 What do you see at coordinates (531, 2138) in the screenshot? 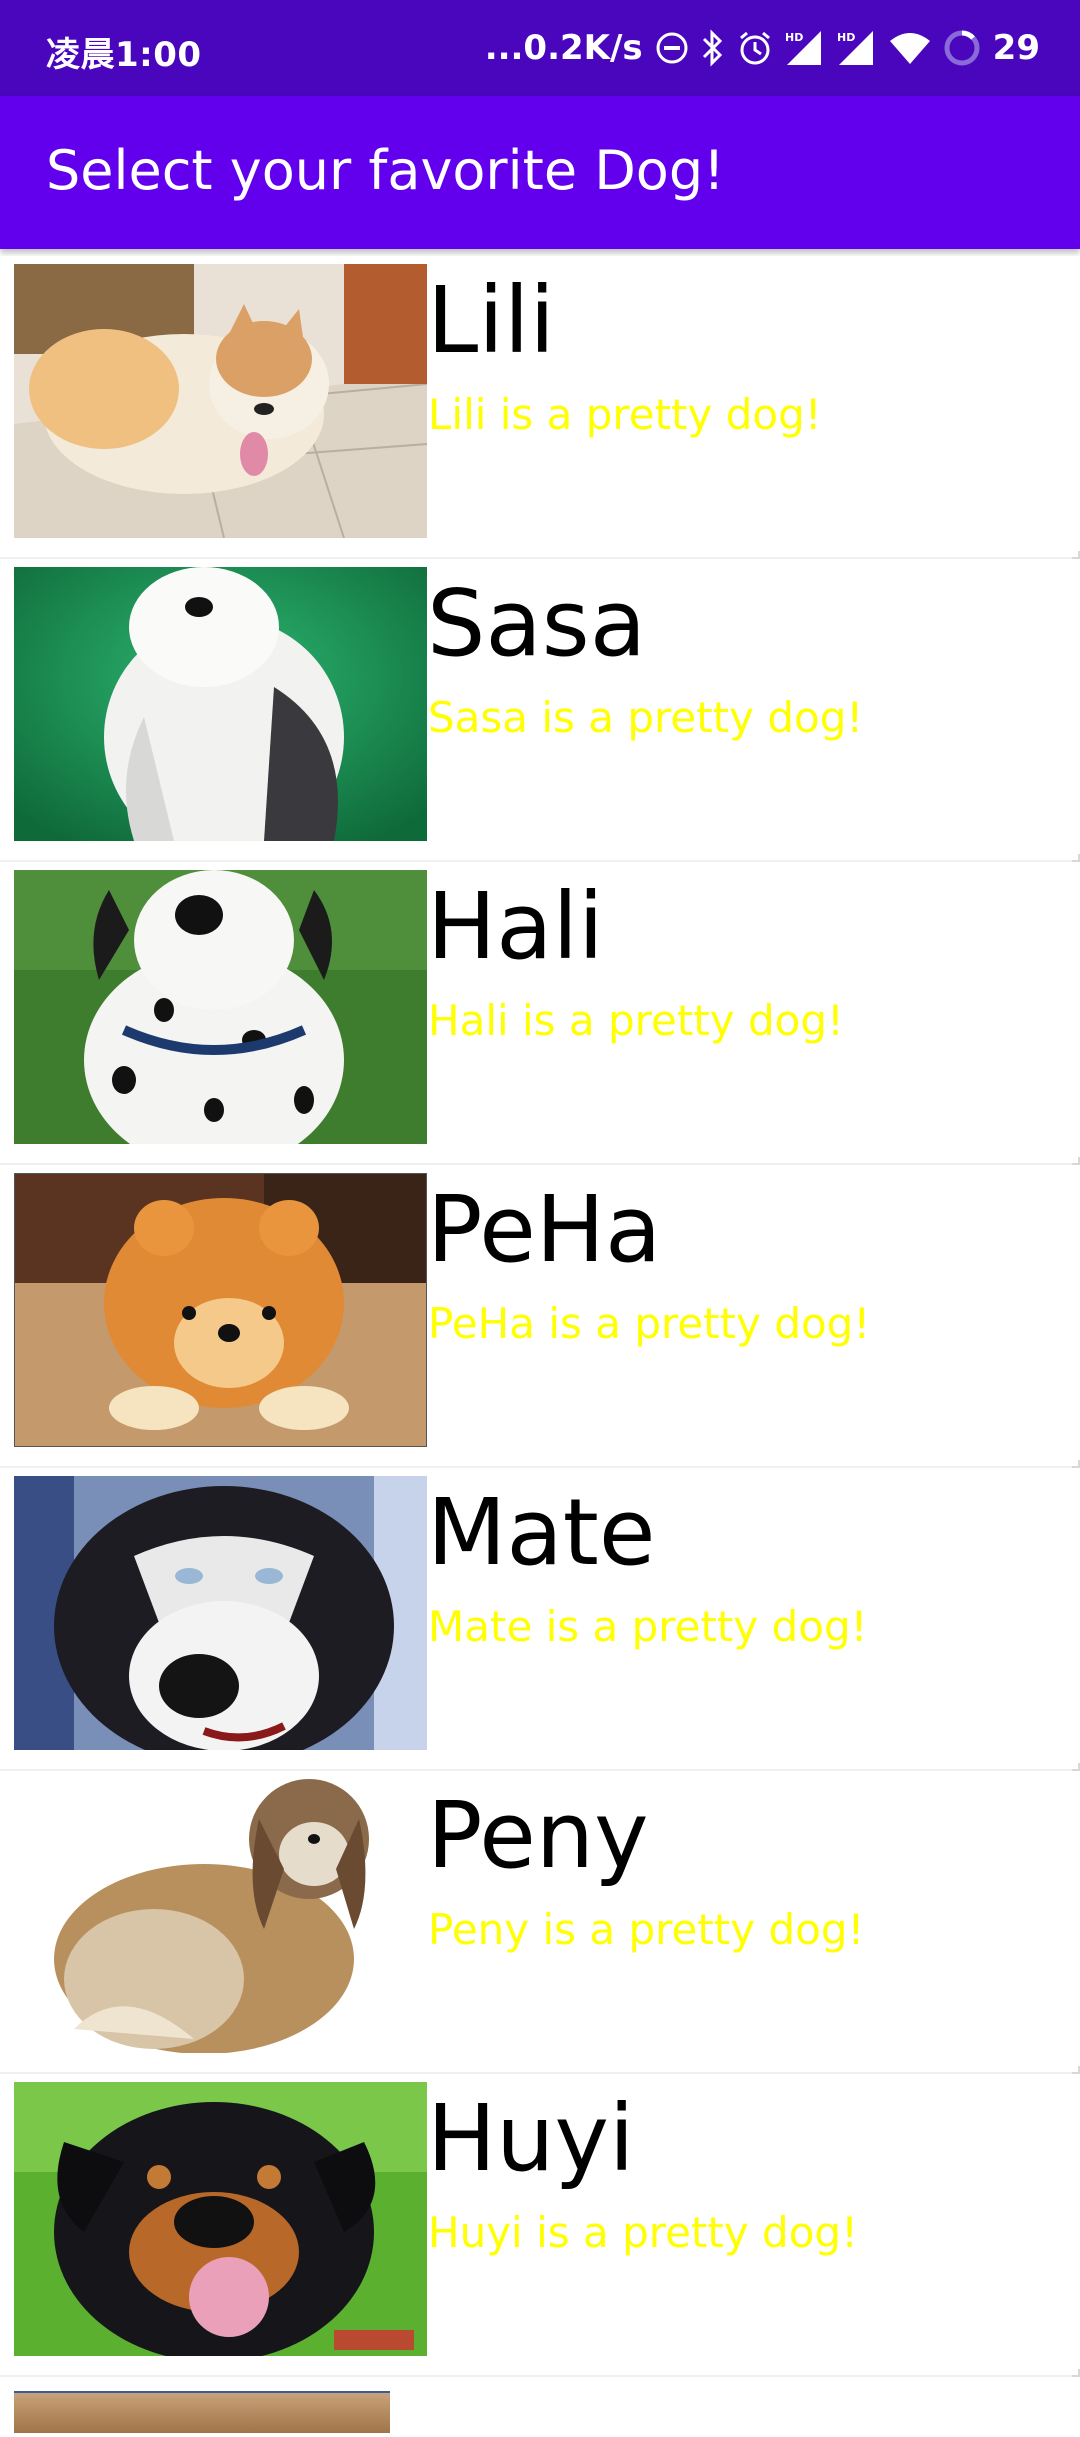
I see `dog-name: Huyi` at bounding box center [531, 2138].